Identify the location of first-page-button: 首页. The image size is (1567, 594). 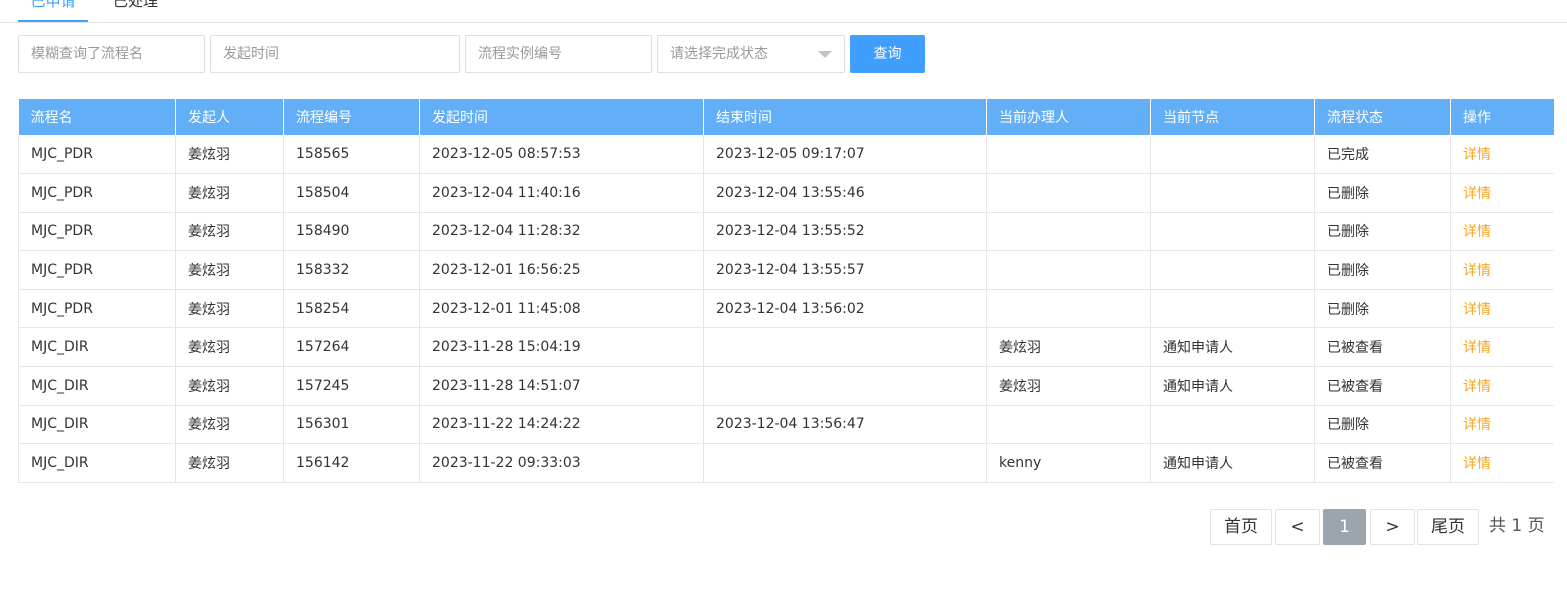
(1241, 527).